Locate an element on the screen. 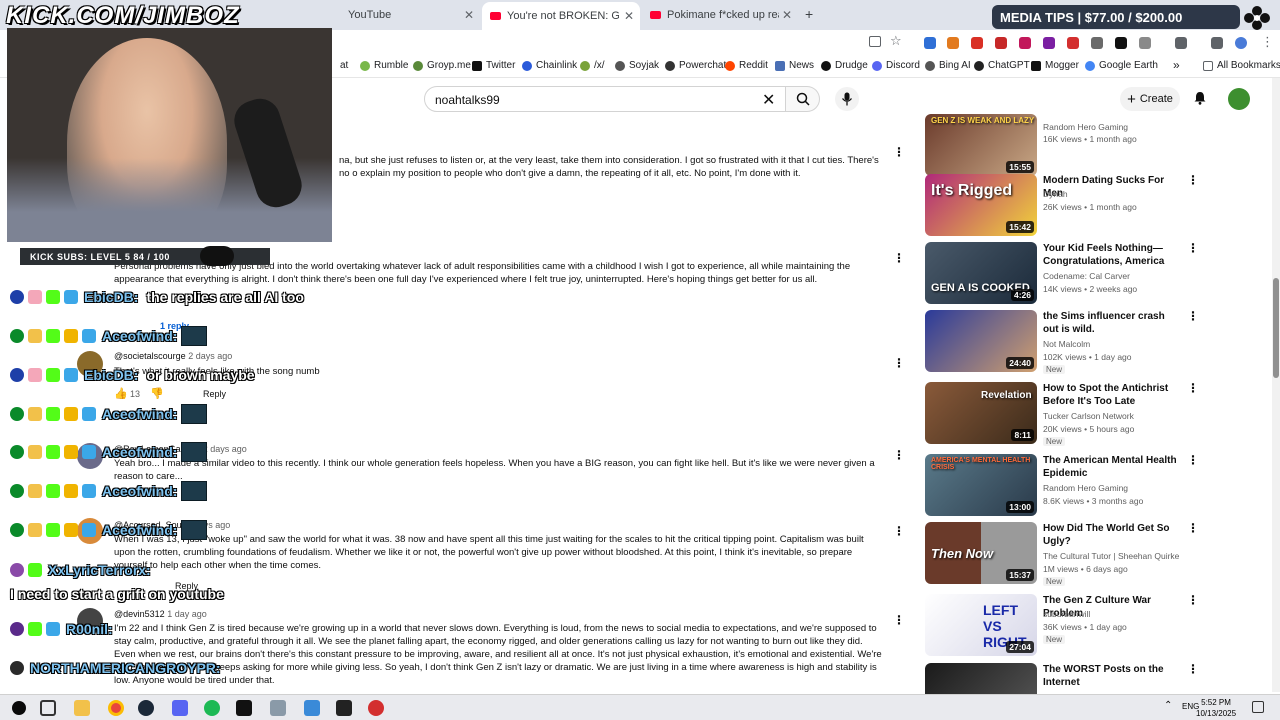 This screenshot has width=1280, height=720. video-thumbnail: GEN Z IS WEAK AND LAZY 15:55 is located at coordinates (981, 145).